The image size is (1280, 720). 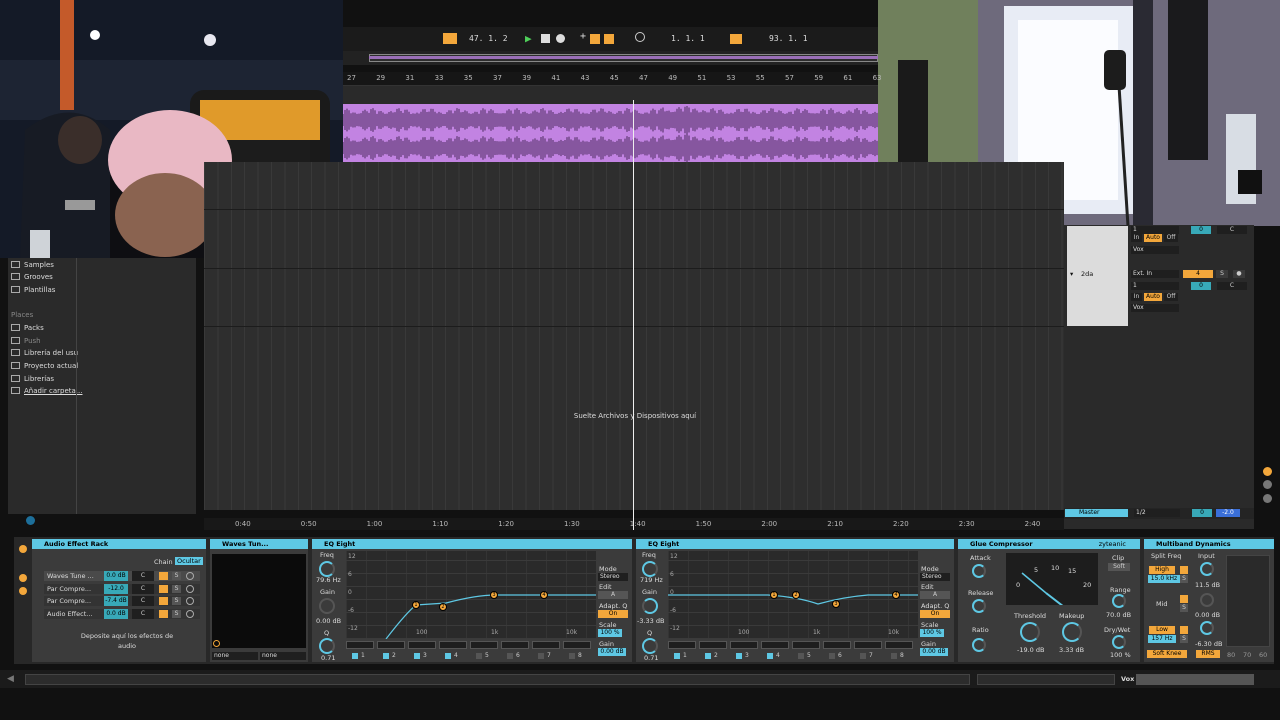 What do you see at coordinates (688, 38) in the screenshot?
I see `loop-start: 1. 1. 1` at bounding box center [688, 38].